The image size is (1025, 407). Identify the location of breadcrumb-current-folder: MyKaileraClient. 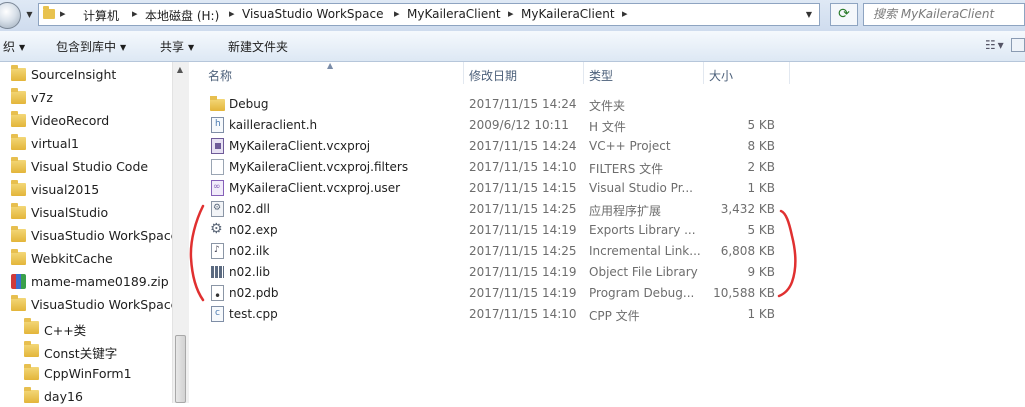
(568, 14).